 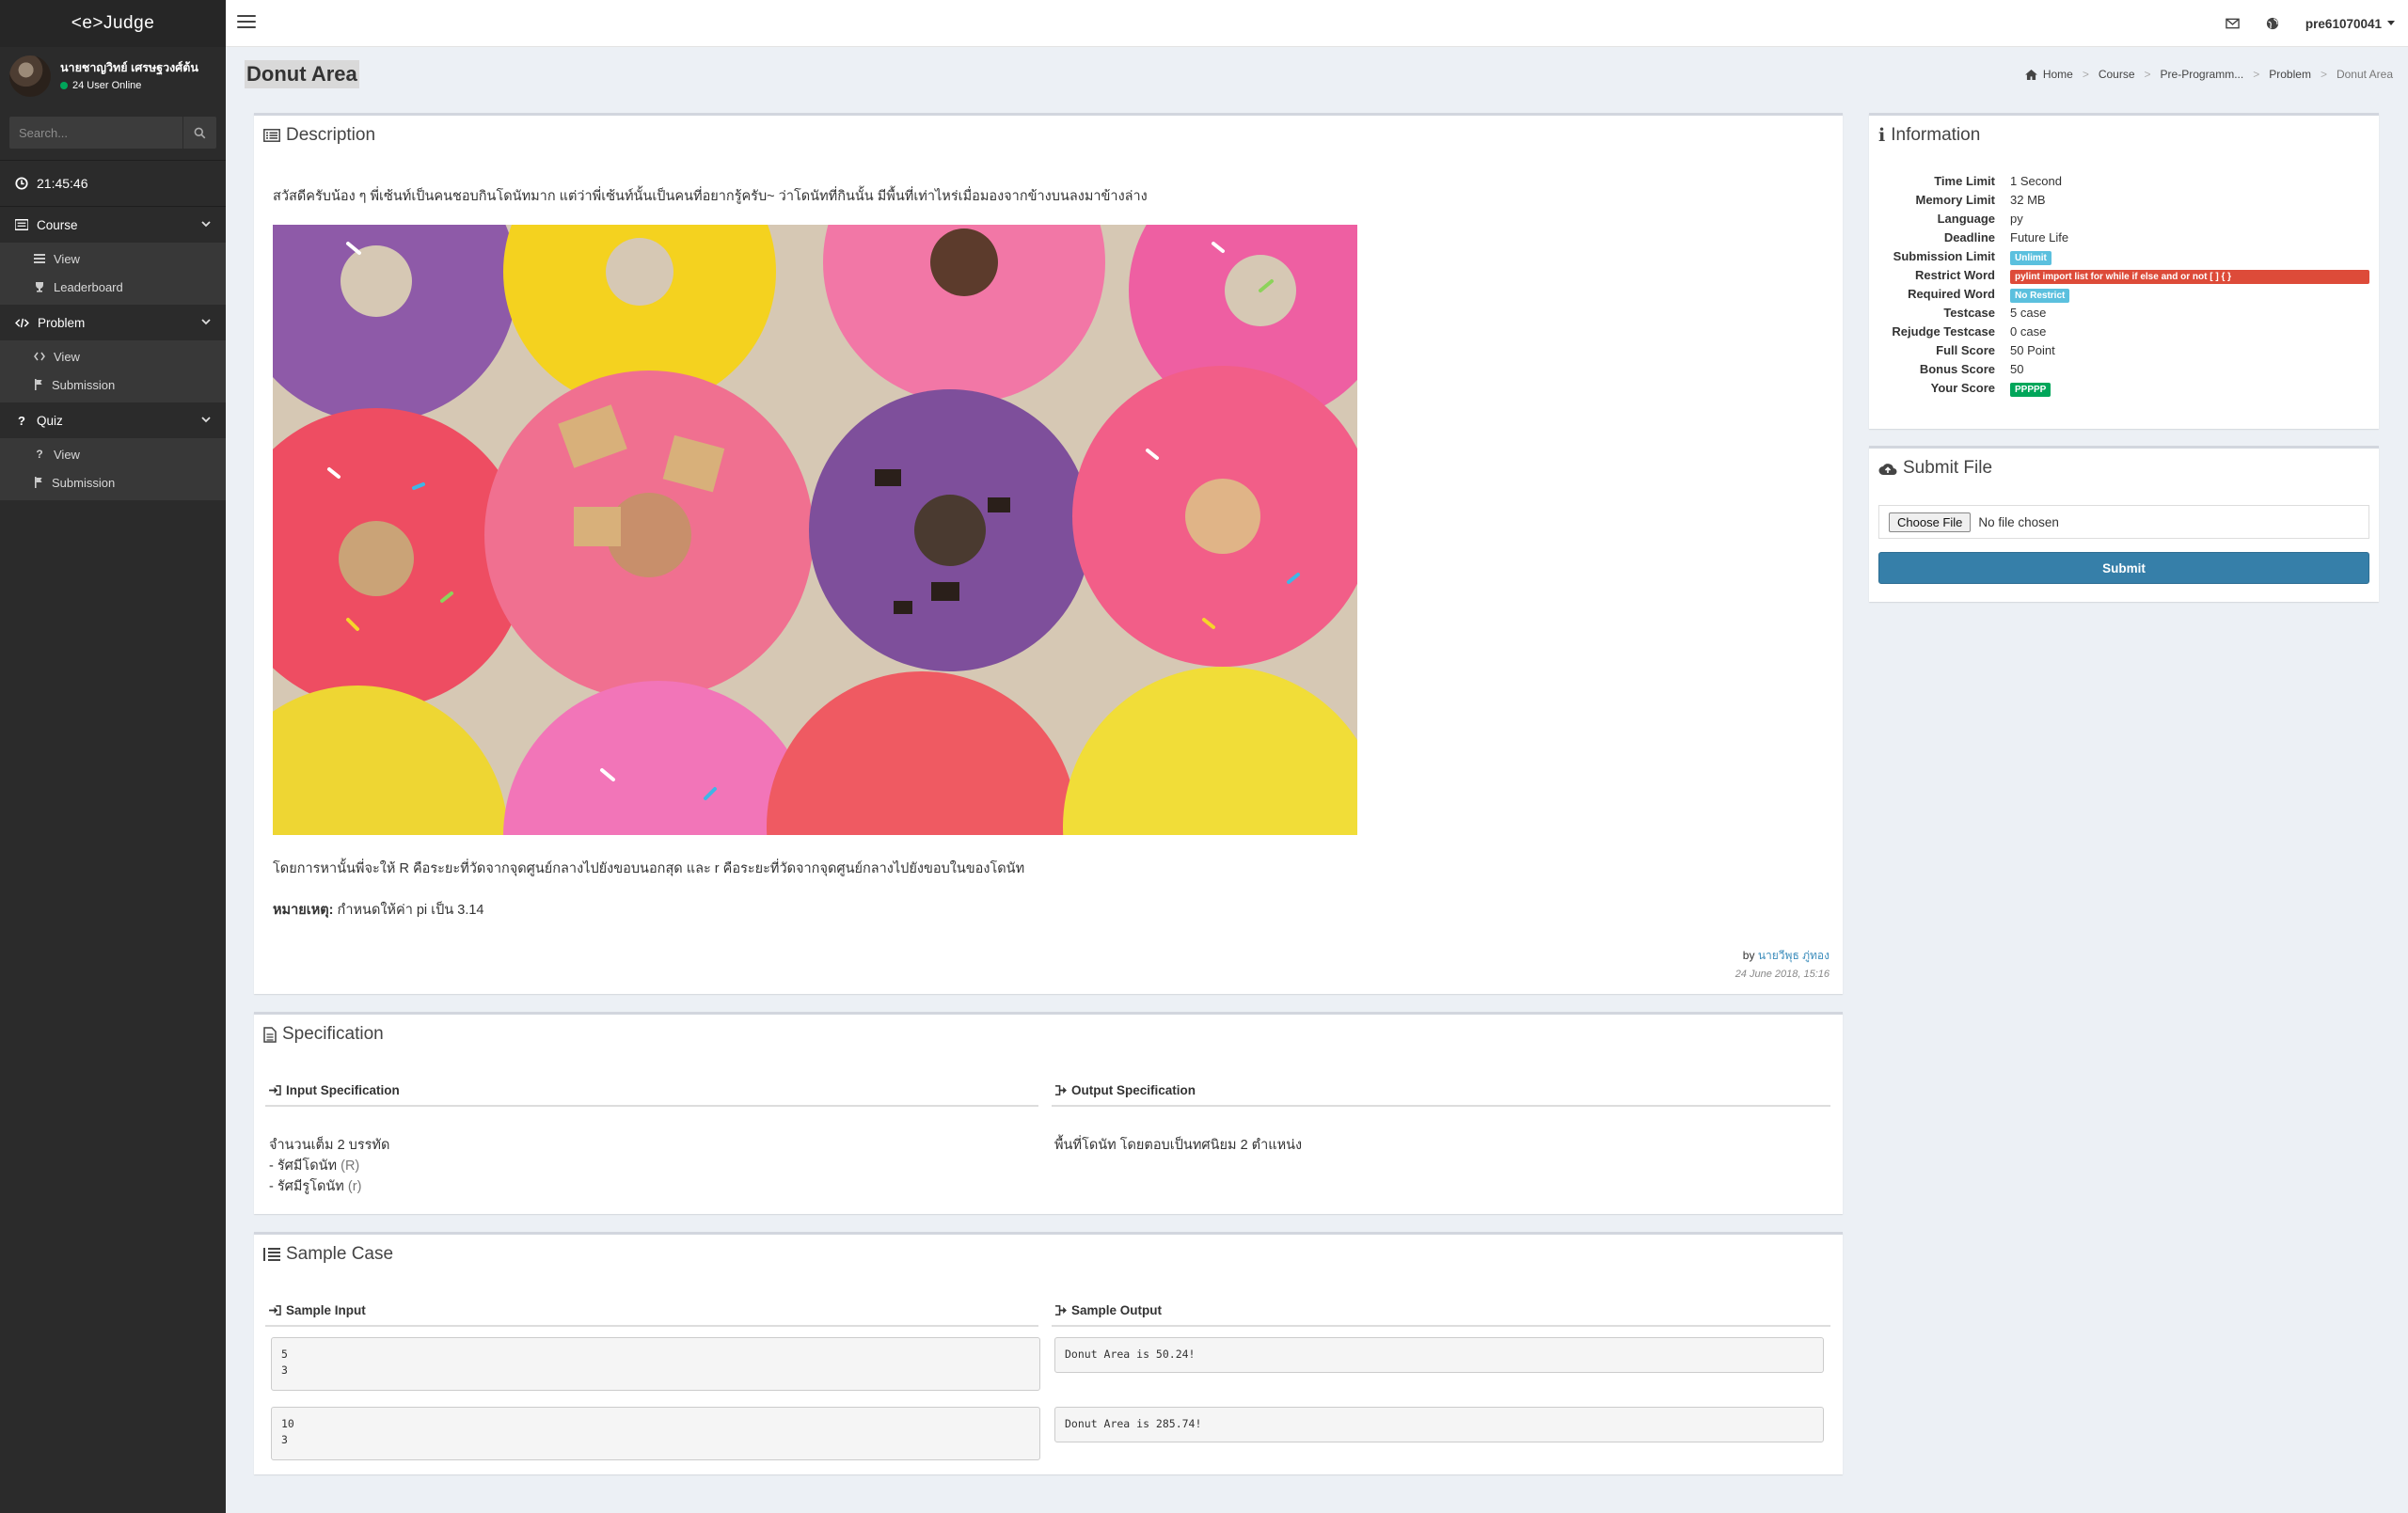 What do you see at coordinates (2124, 135) in the screenshot?
I see `information-header: i Information` at bounding box center [2124, 135].